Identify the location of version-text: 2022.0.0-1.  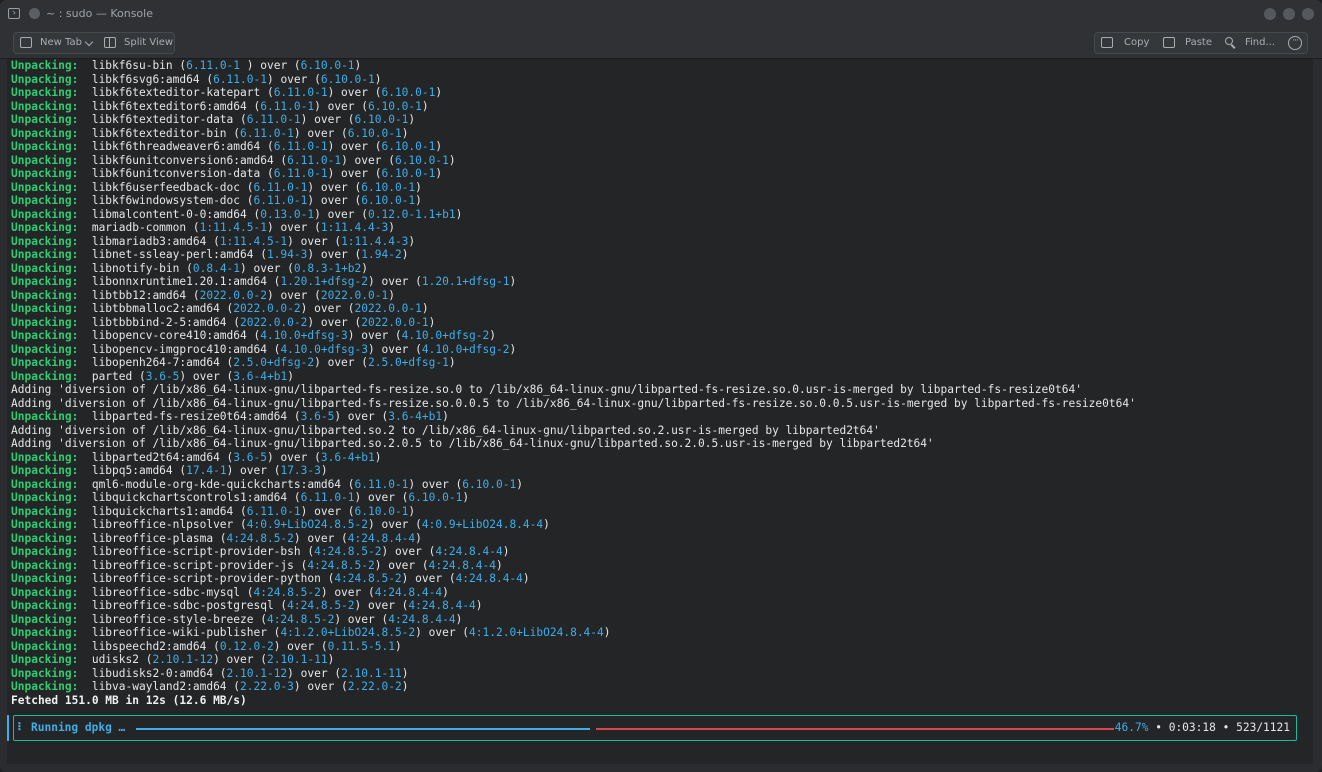
(354, 295).